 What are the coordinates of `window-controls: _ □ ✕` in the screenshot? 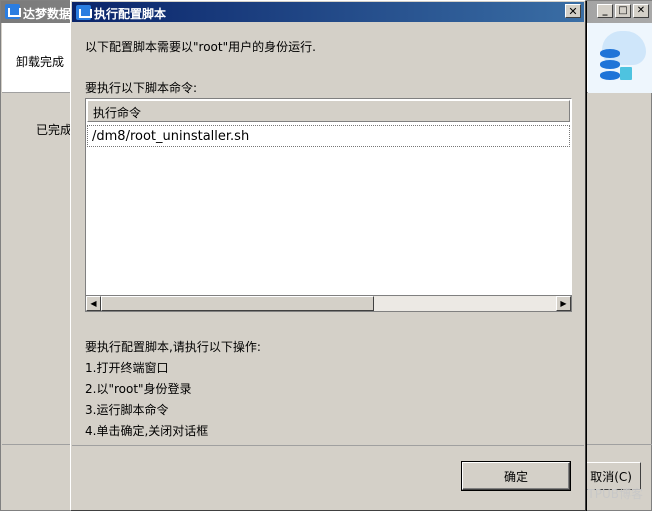 It's located at (623, 11).